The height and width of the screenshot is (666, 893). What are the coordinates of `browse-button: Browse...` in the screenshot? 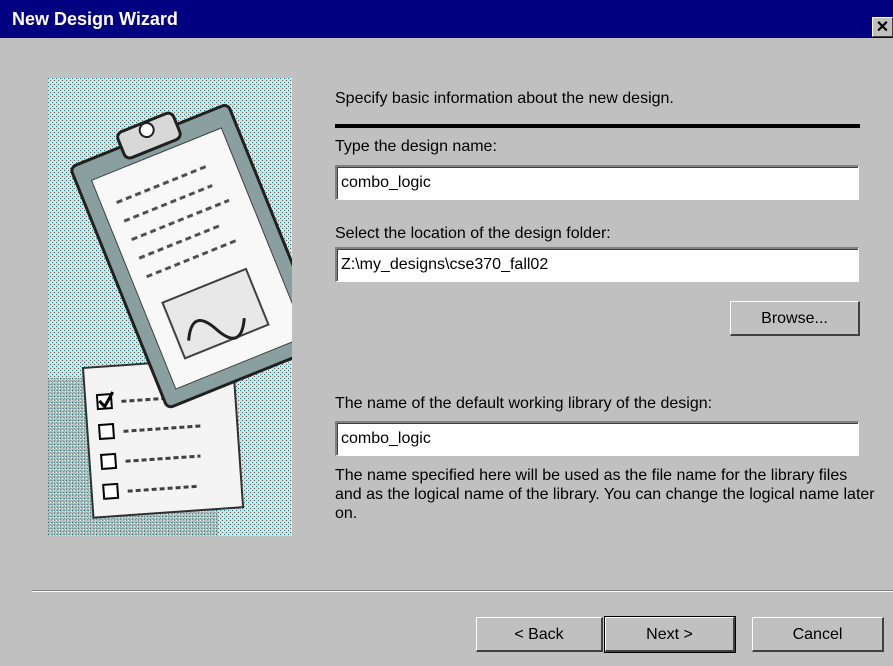 It's located at (795, 318).